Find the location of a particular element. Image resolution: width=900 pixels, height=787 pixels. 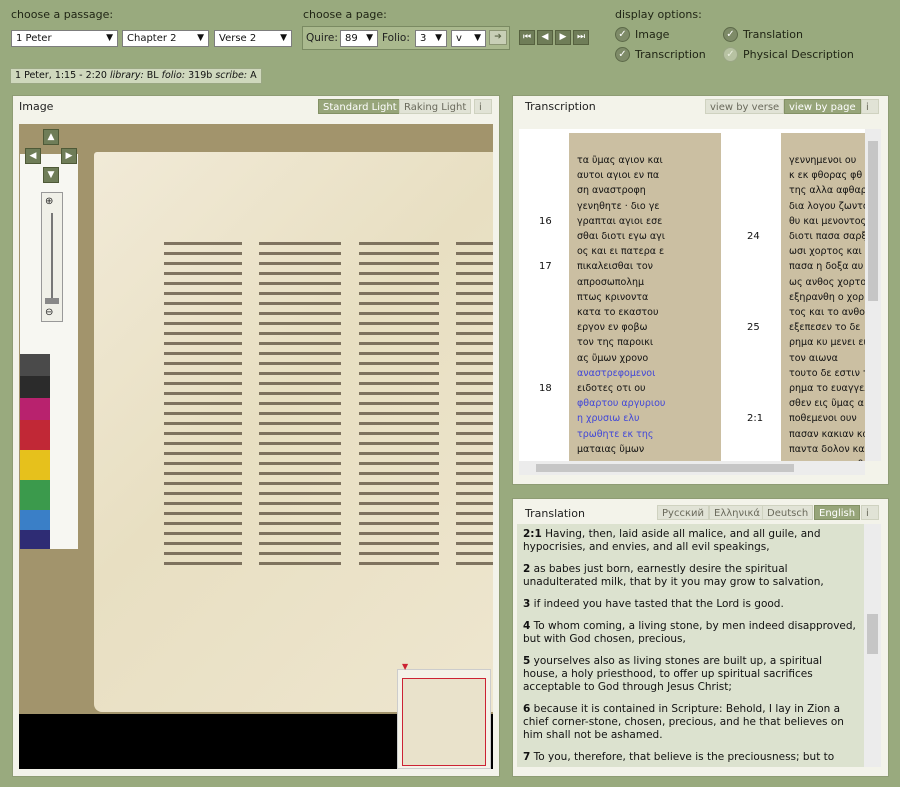

quire-select: 89 ▼ is located at coordinates (359, 38).